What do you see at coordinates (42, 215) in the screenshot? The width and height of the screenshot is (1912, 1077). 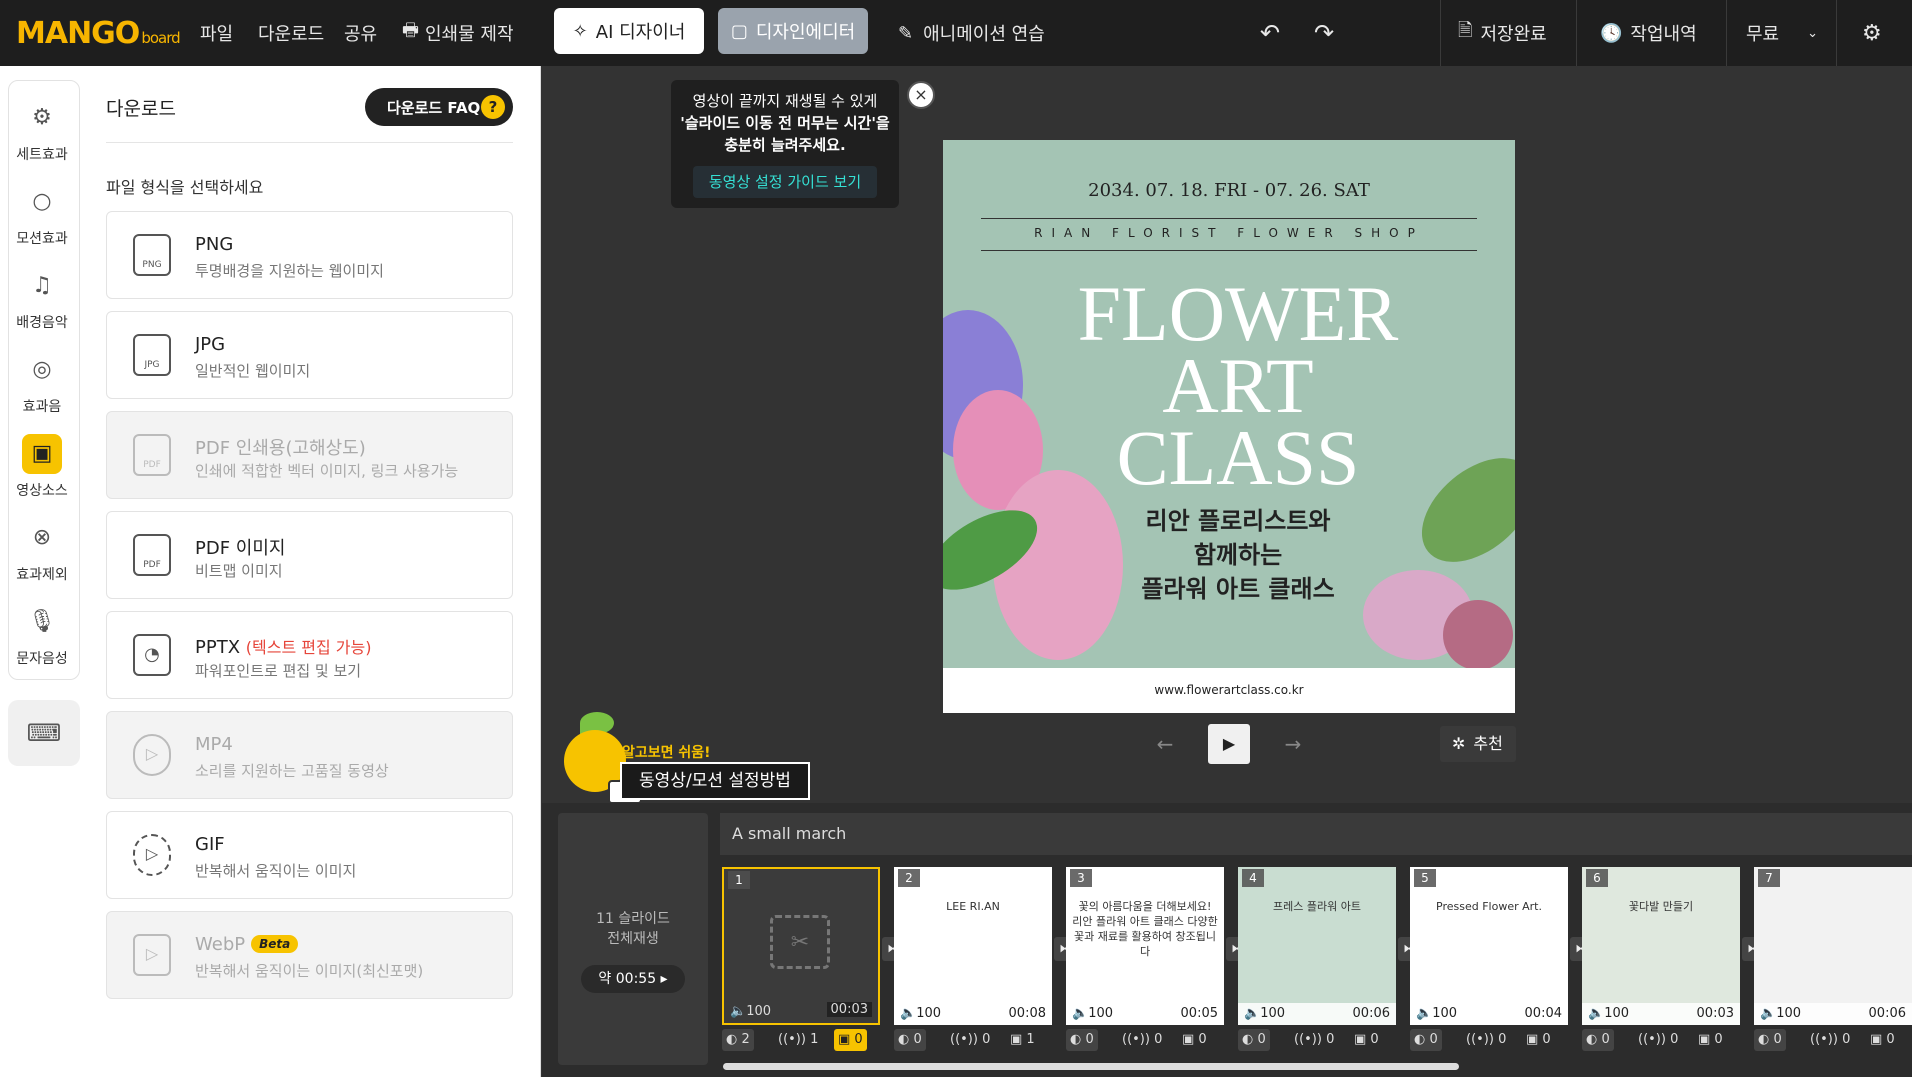 I see `rail-item-motion: ○ 모션효과` at bounding box center [42, 215].